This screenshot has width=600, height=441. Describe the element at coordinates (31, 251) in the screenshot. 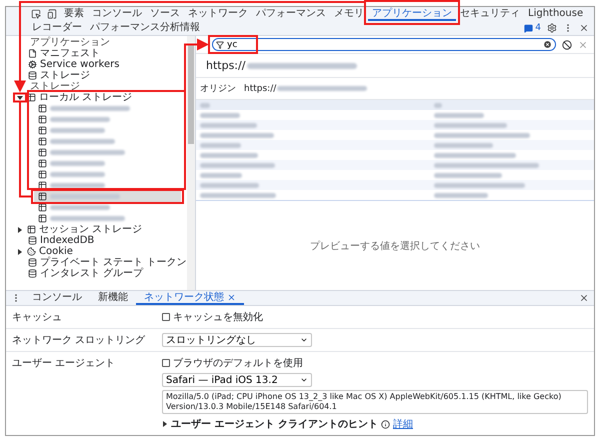

I see `cookie-icon` at that location.